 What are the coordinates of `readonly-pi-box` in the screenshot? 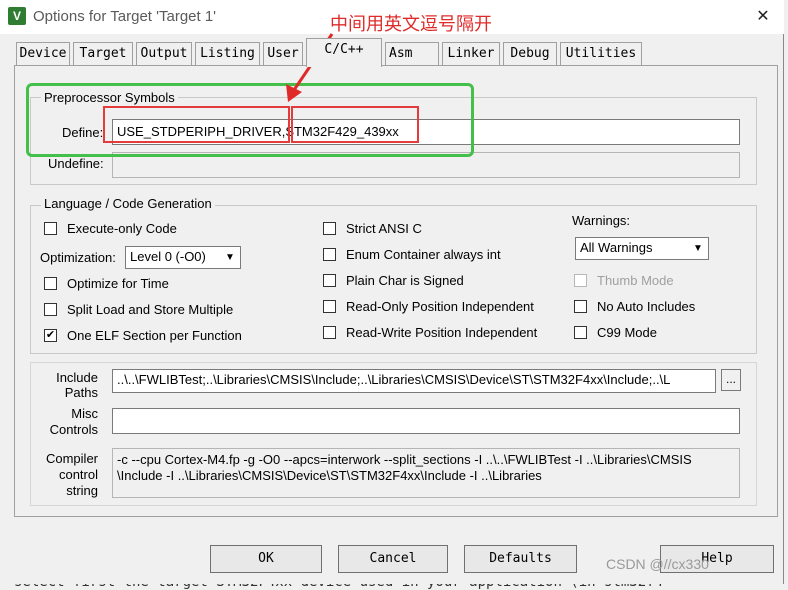 It's located at (329, 306).